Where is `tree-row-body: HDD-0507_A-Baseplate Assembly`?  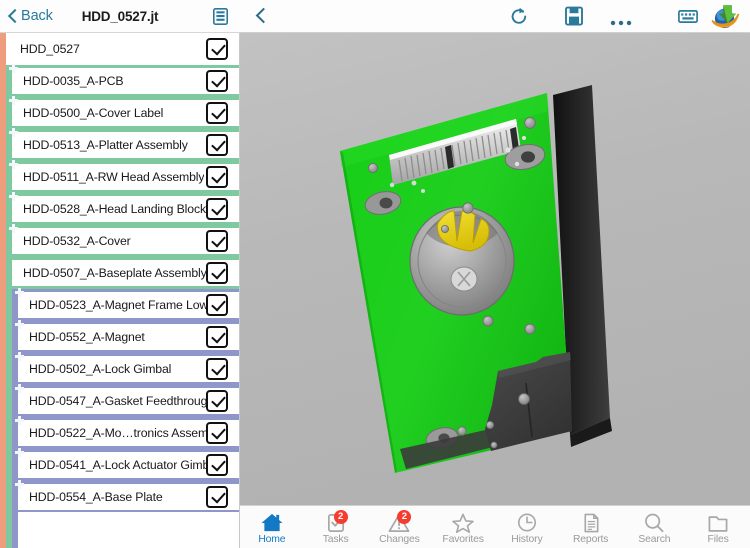
tree-row-body: HDD-0507_A-Baseplate Assembly is located at coordinates (126, 273).